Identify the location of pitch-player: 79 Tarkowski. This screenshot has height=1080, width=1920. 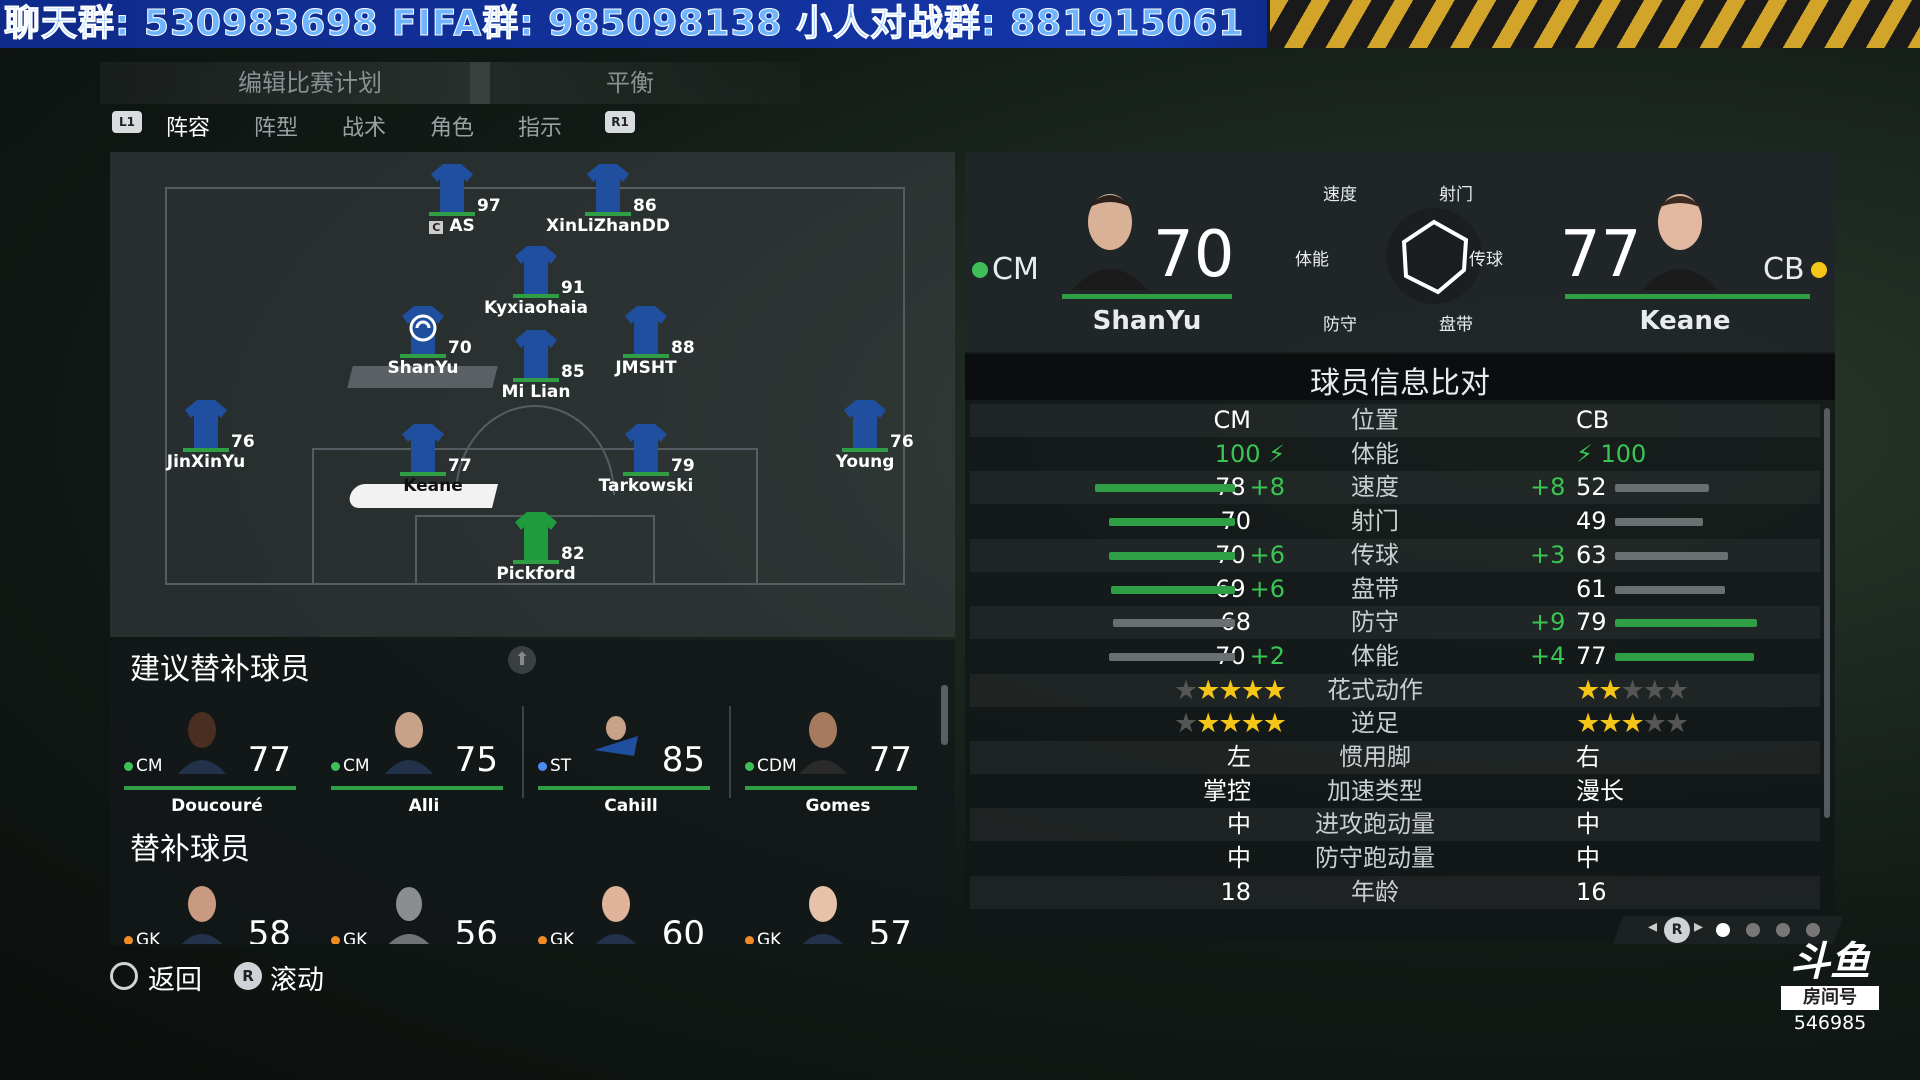
(646, 458).